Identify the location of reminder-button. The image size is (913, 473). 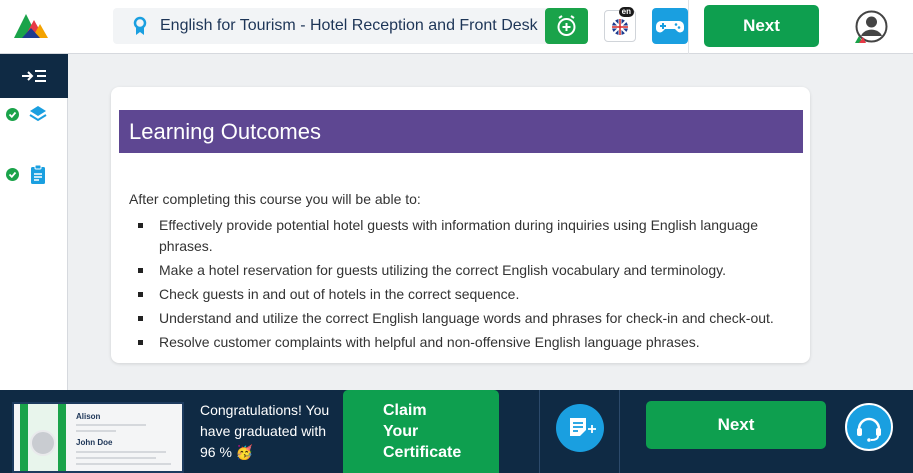
(566, 26).